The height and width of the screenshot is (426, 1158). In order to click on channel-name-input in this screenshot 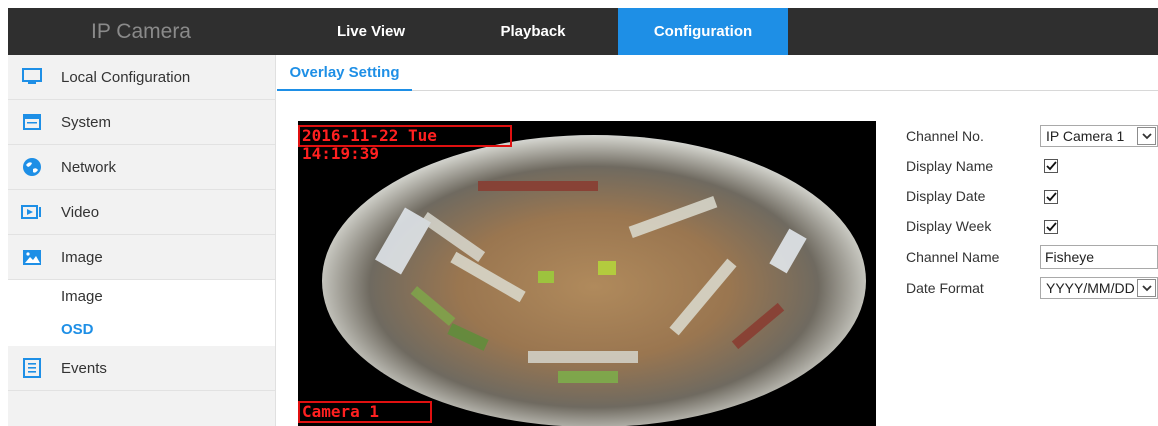, I will do `click(1099, 257)`.